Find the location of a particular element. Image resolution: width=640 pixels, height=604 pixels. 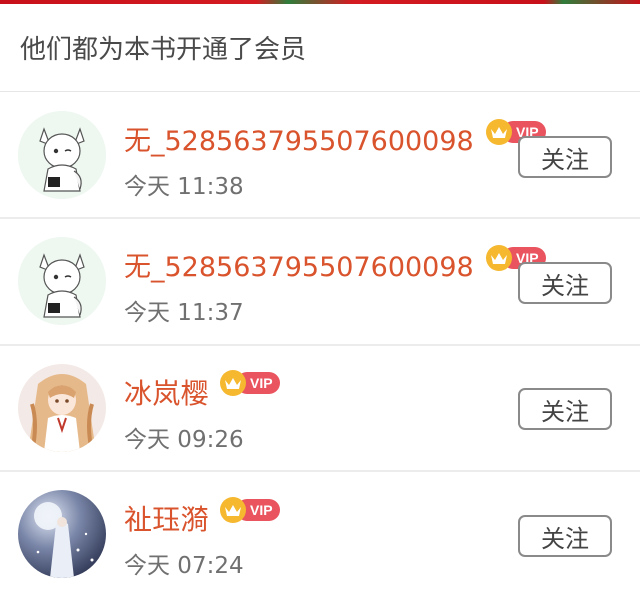

member-time: 今天 07:24 is located at coordinates (184, 566).